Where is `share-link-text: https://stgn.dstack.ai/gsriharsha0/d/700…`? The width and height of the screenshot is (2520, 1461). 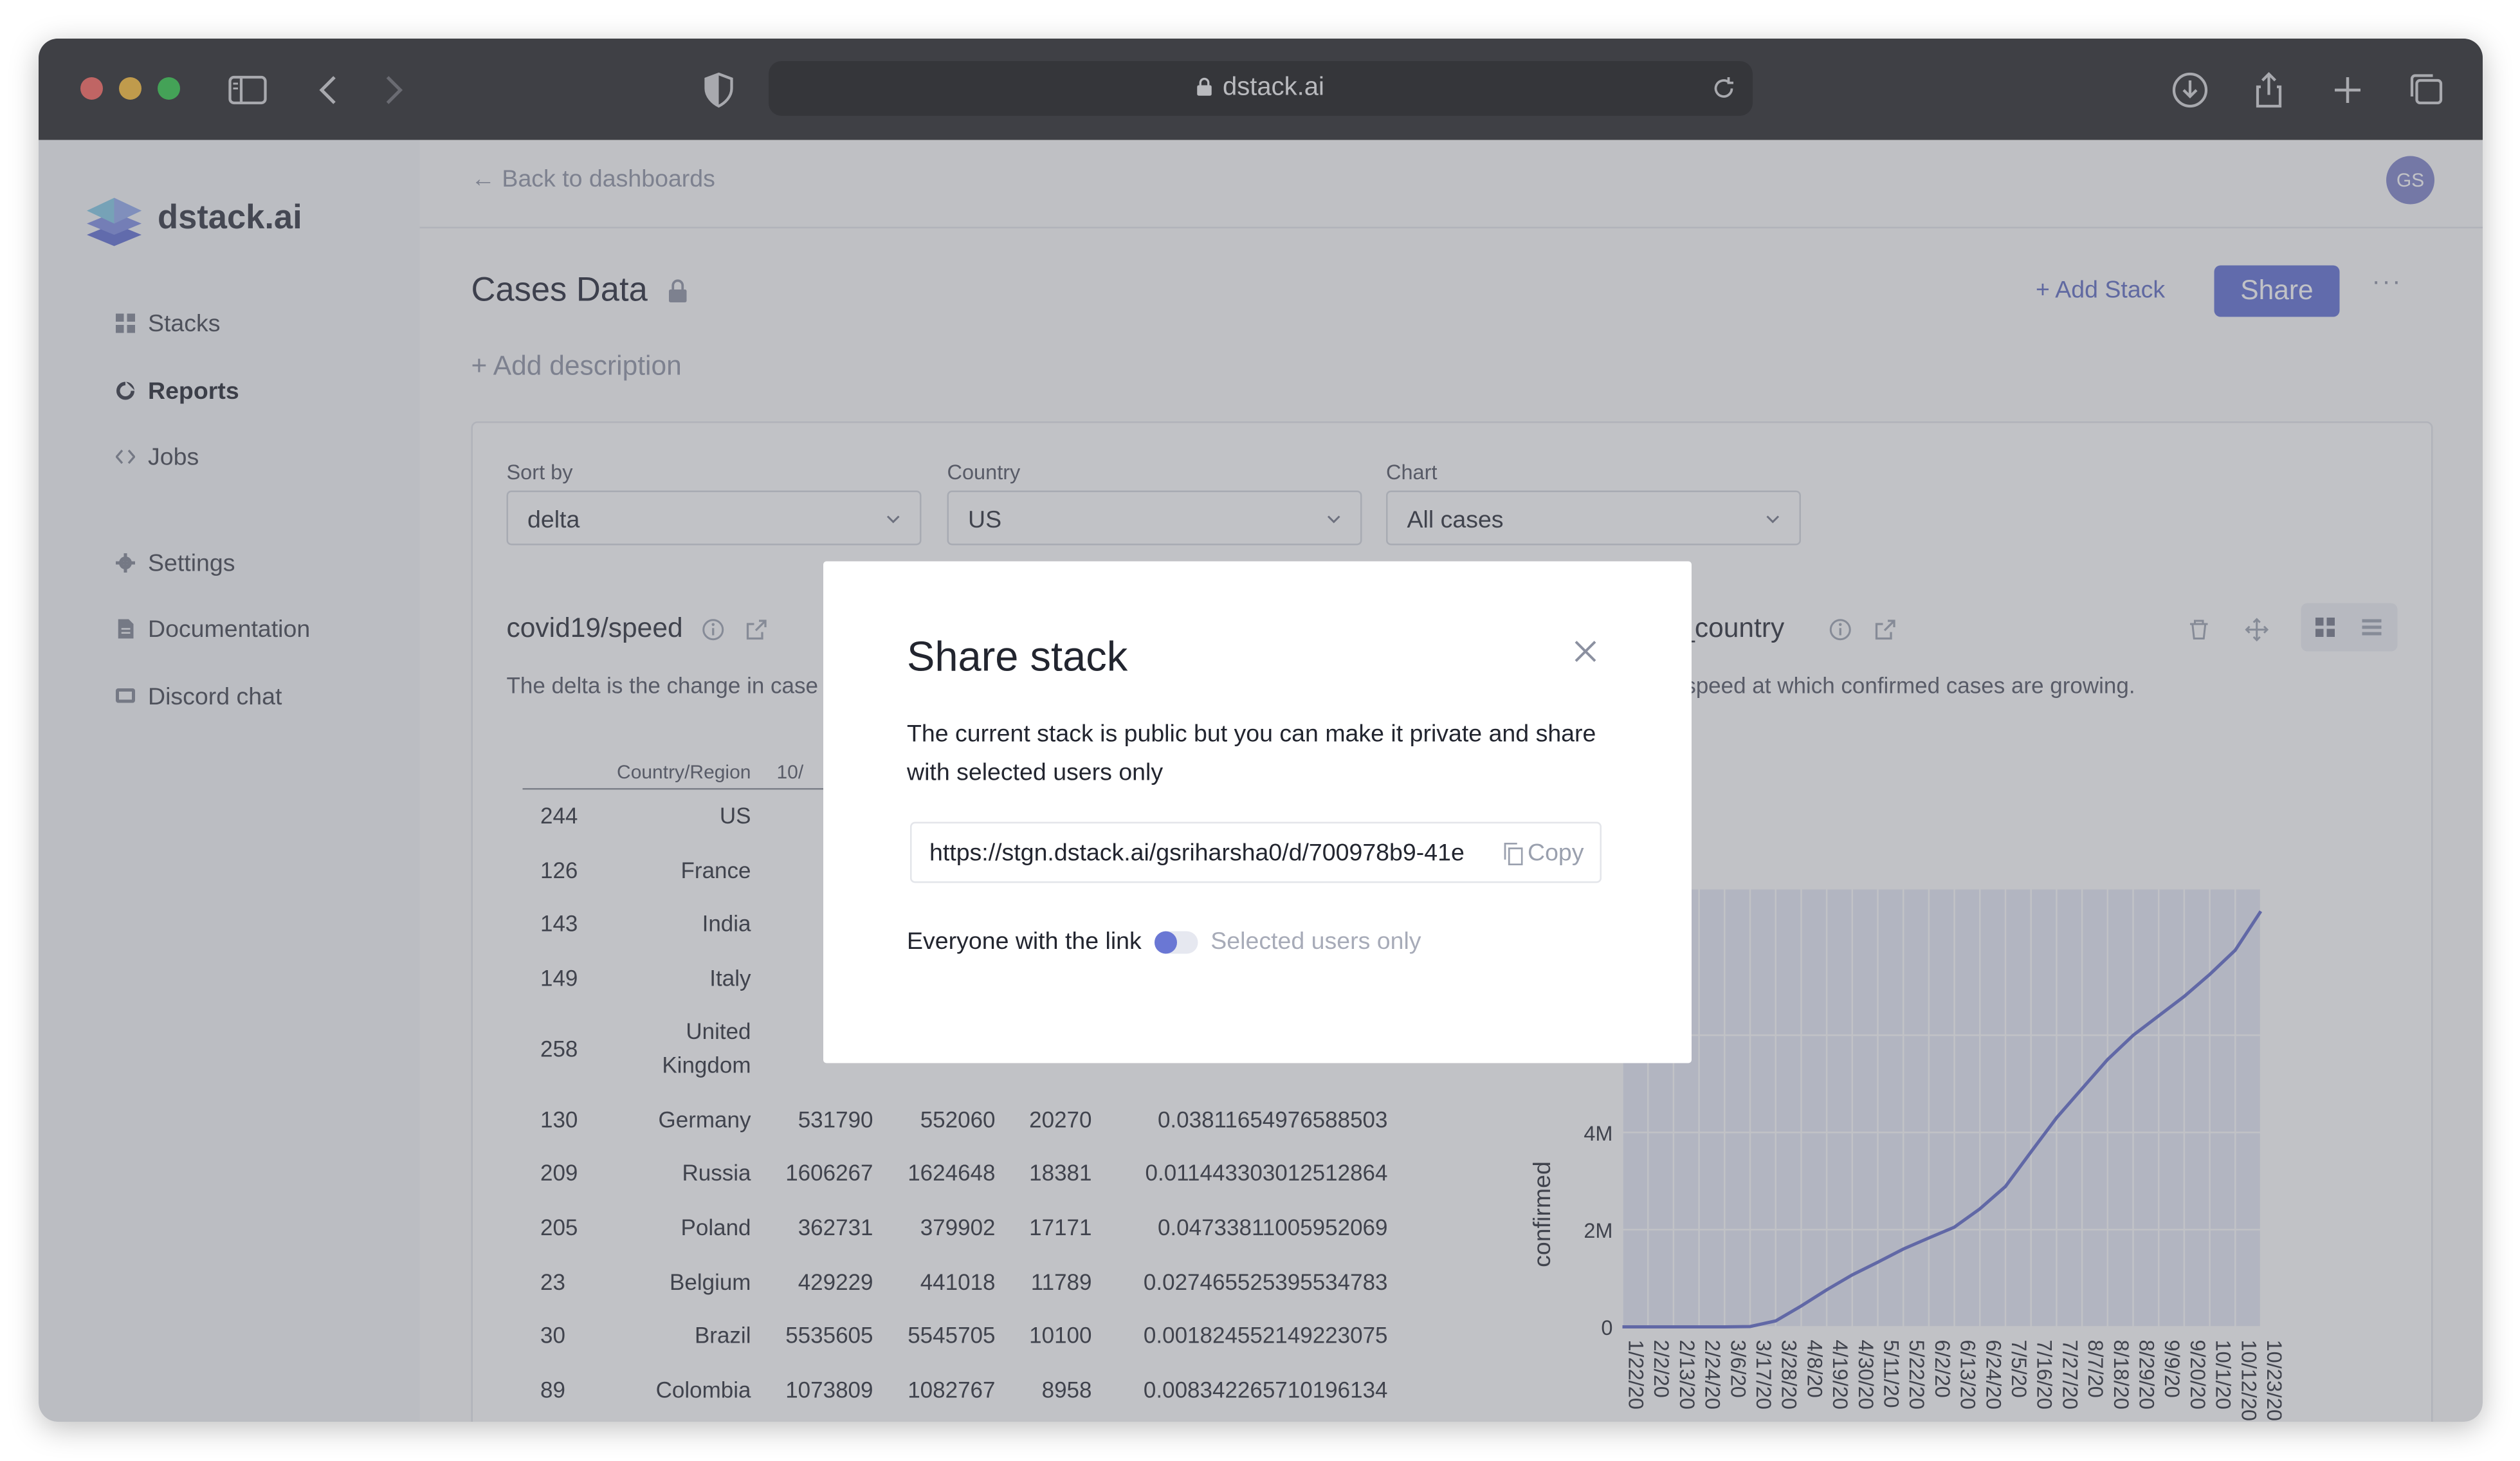
share-link-text: https://stgn.dstack.ai/gsriharsha0/d/700… is located at coordinates (1206, 853).